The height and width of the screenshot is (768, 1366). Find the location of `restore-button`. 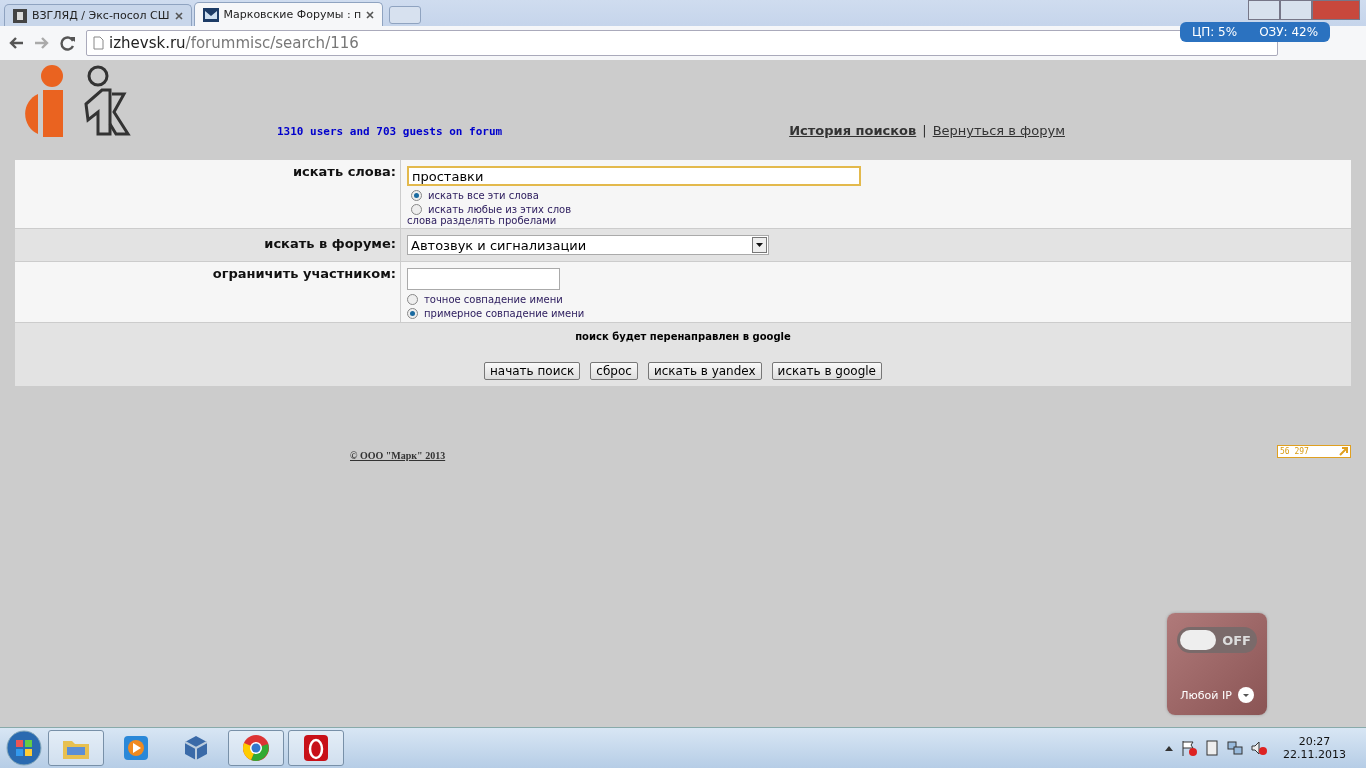

restore-button is located at coordinates (1296, 10).